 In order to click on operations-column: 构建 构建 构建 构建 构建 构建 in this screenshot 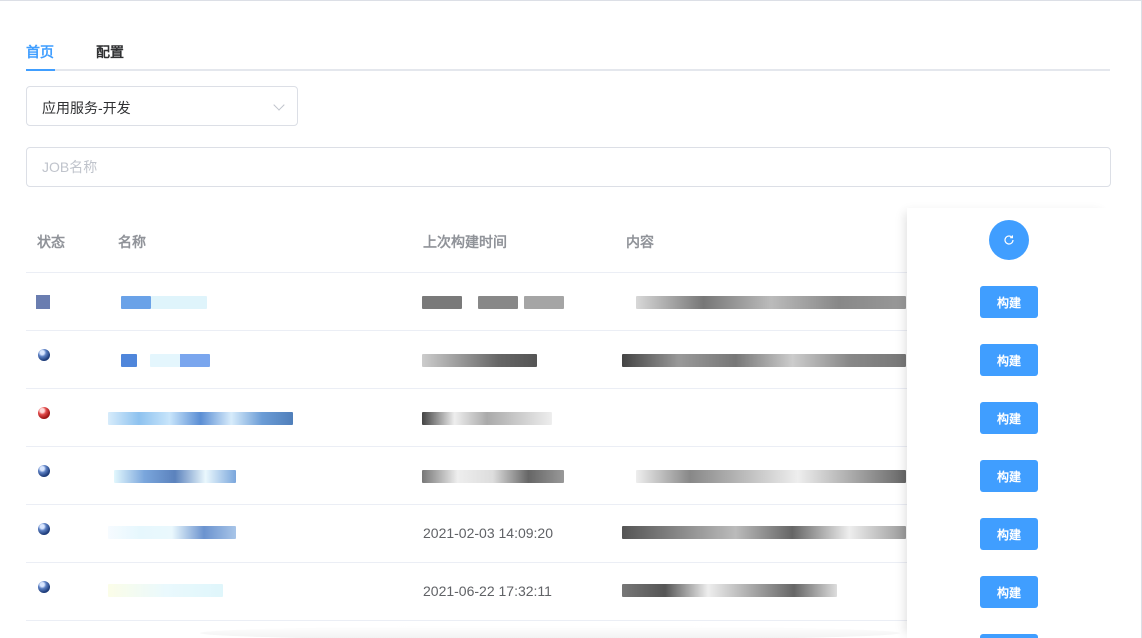, I will do `click(1009, 423)`.